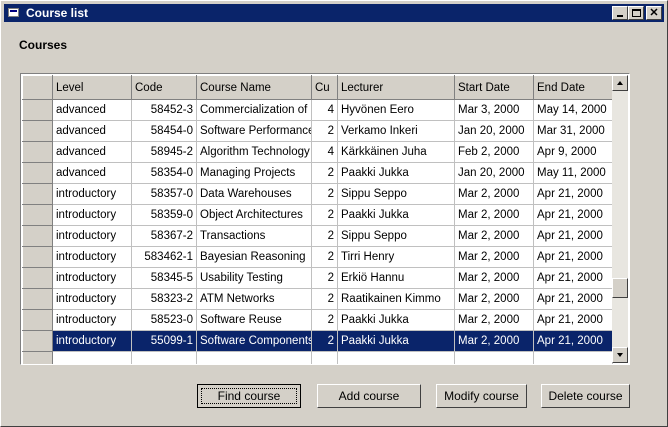 The width and height of the screenshot is (668, 427). What do you see at coordinates (396, 152) in the screenshot?
I see `cell-lecturer: Kärkkäinen Juha` at bounding box center [396, 152].